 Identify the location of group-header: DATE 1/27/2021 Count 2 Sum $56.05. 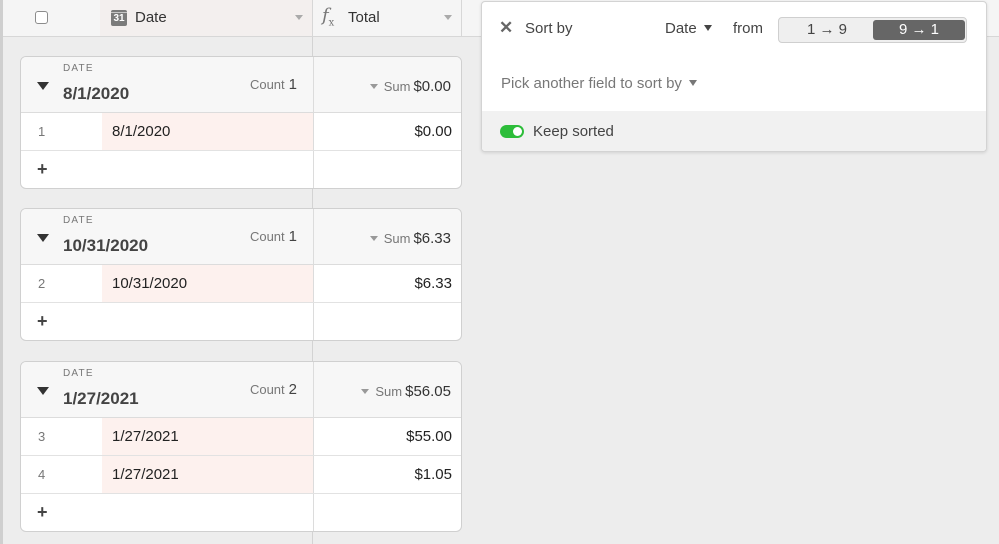
(241, 390).